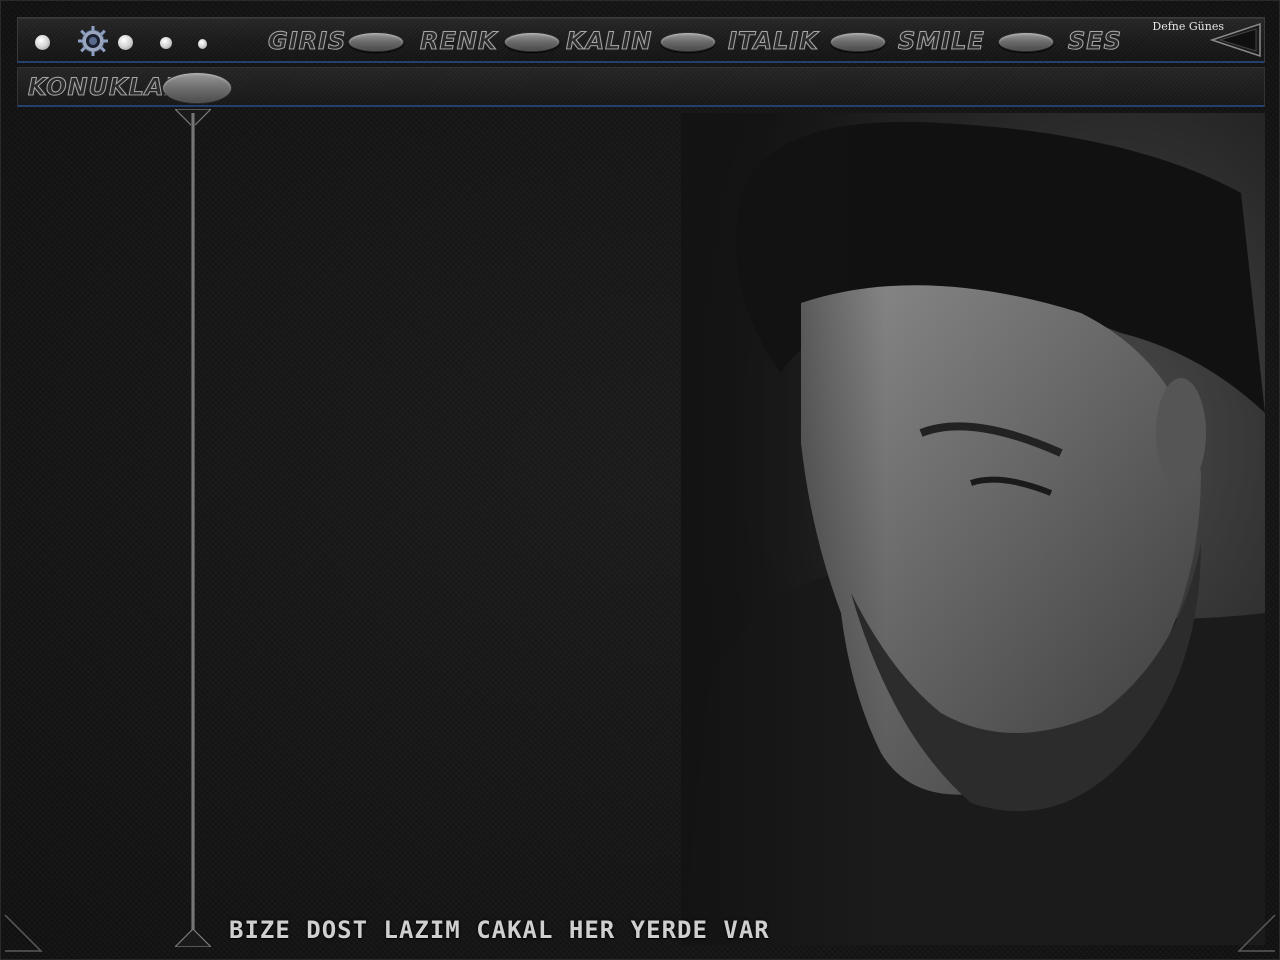 This screenshot has width=1280, height=960. Describe the element at coordinates (459, 41) in the screenshot. I see `menu-renk: Renk` at that location.